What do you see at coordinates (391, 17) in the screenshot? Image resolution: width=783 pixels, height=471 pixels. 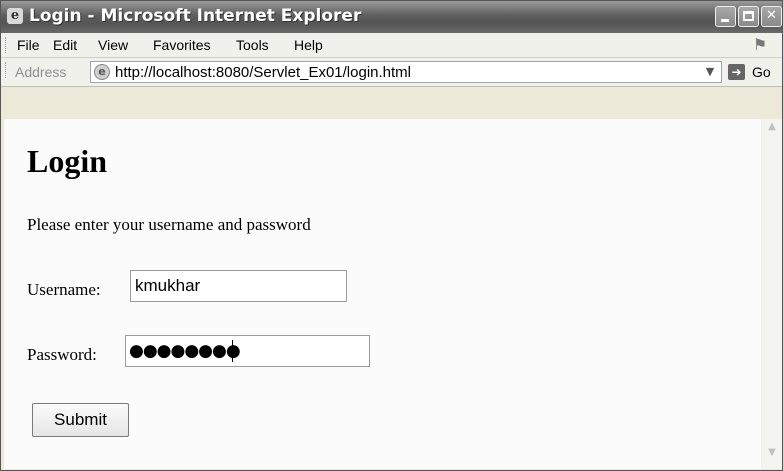 I see `title-bar: e Login - Microsoft Internet Explorer ✕` at bounding box center [391, 17].